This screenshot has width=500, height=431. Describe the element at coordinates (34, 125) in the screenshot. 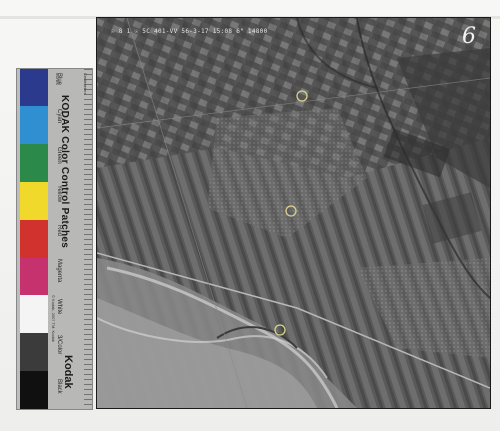

I see `patch-cyan` at that location.